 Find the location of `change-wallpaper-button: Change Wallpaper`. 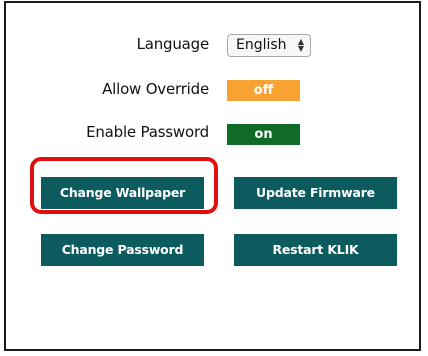

change-wallpaper-button: Change Wallpaper is located at coordinates (122, 193).